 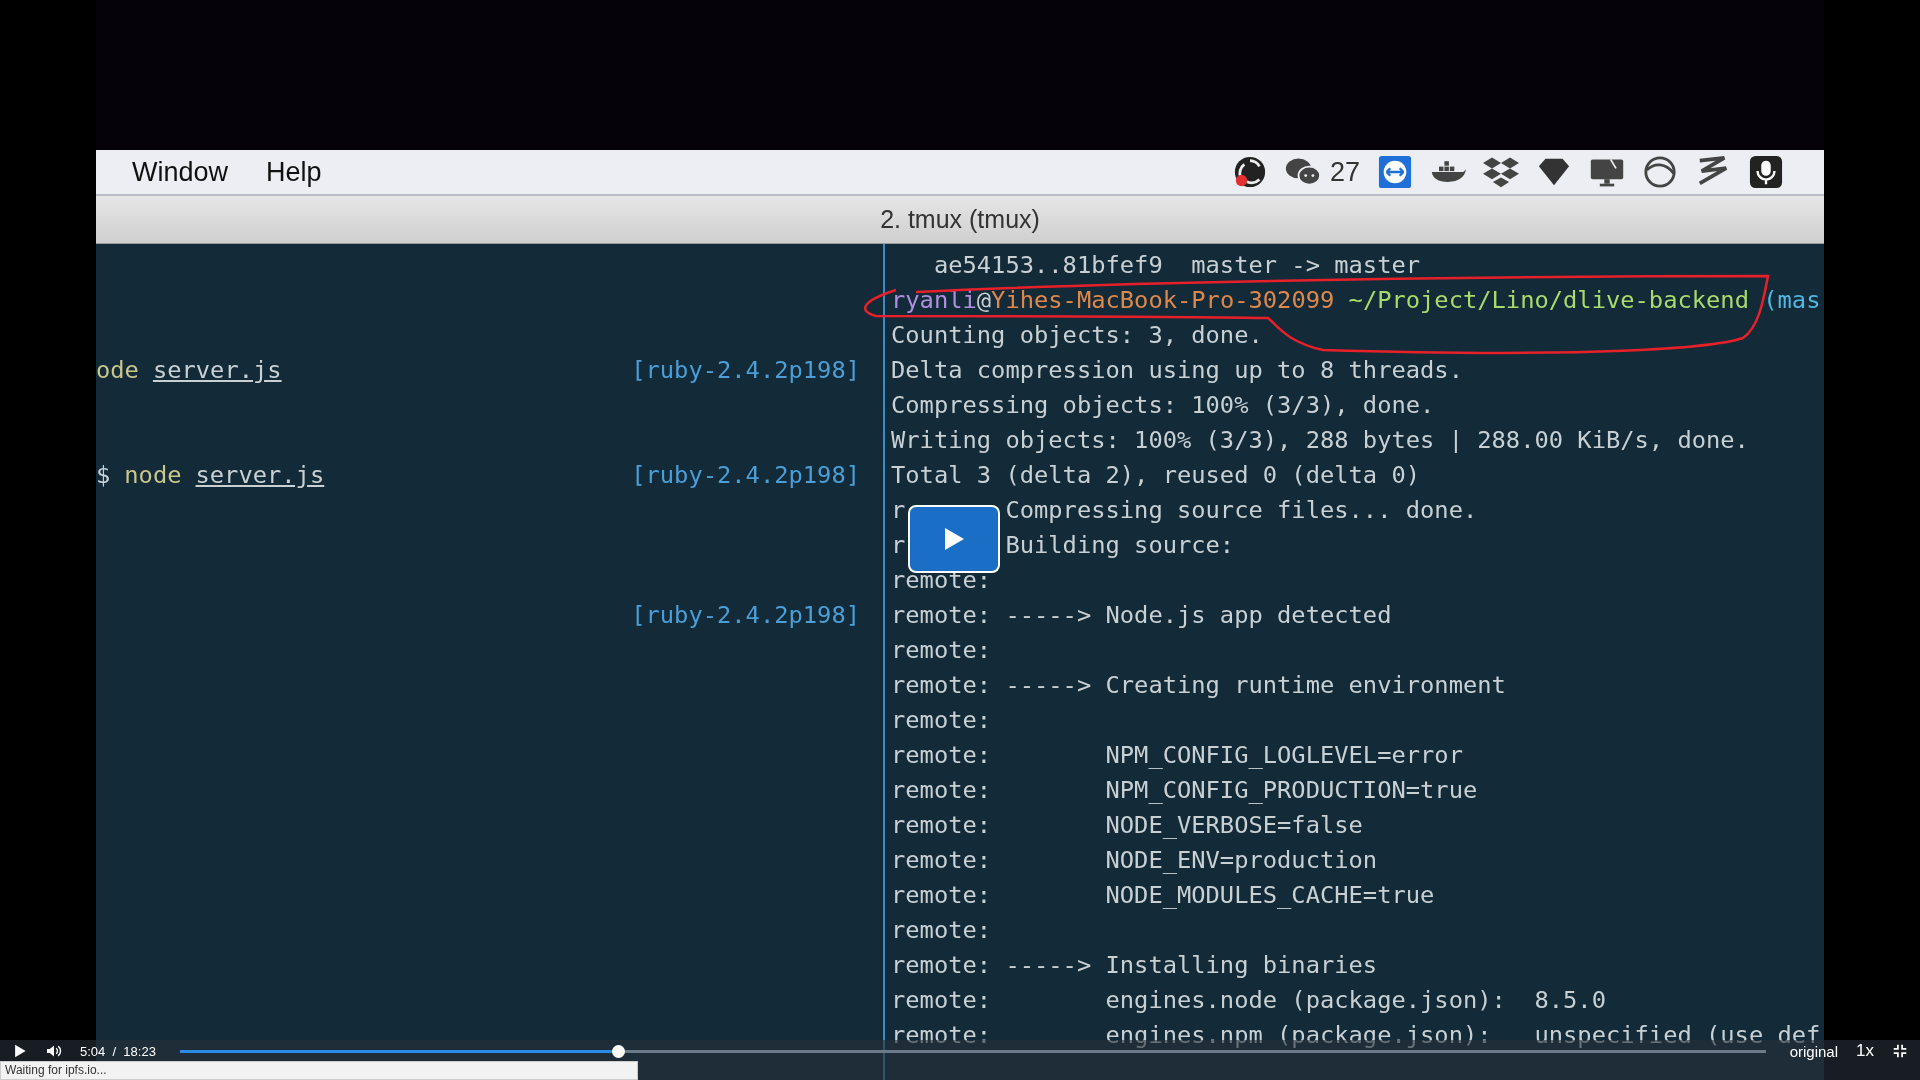 I want to click on menu-item: Window, so click(x=180, y=172).